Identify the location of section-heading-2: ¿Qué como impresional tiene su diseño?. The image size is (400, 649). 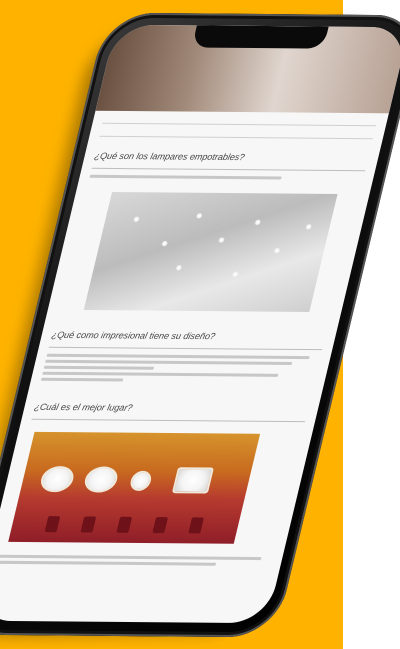
(133, 335).